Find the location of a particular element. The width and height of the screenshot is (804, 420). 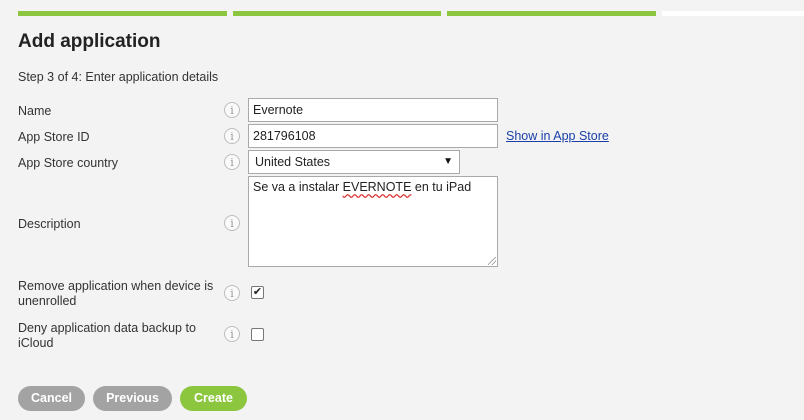

app-store-id-info-icon: i is located at coordinates (232, 136).